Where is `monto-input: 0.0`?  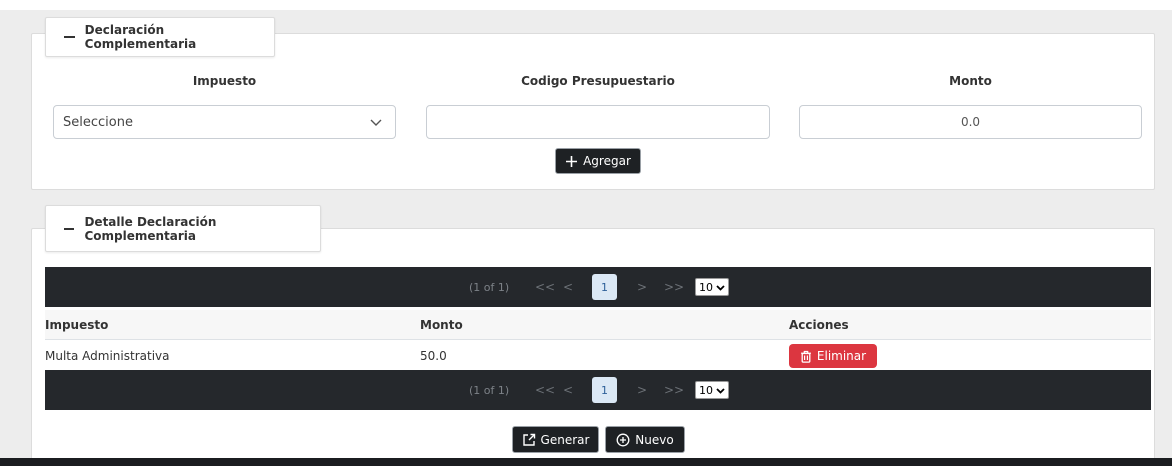 monto-input: 0.0 is located at coordinates (970, 122).